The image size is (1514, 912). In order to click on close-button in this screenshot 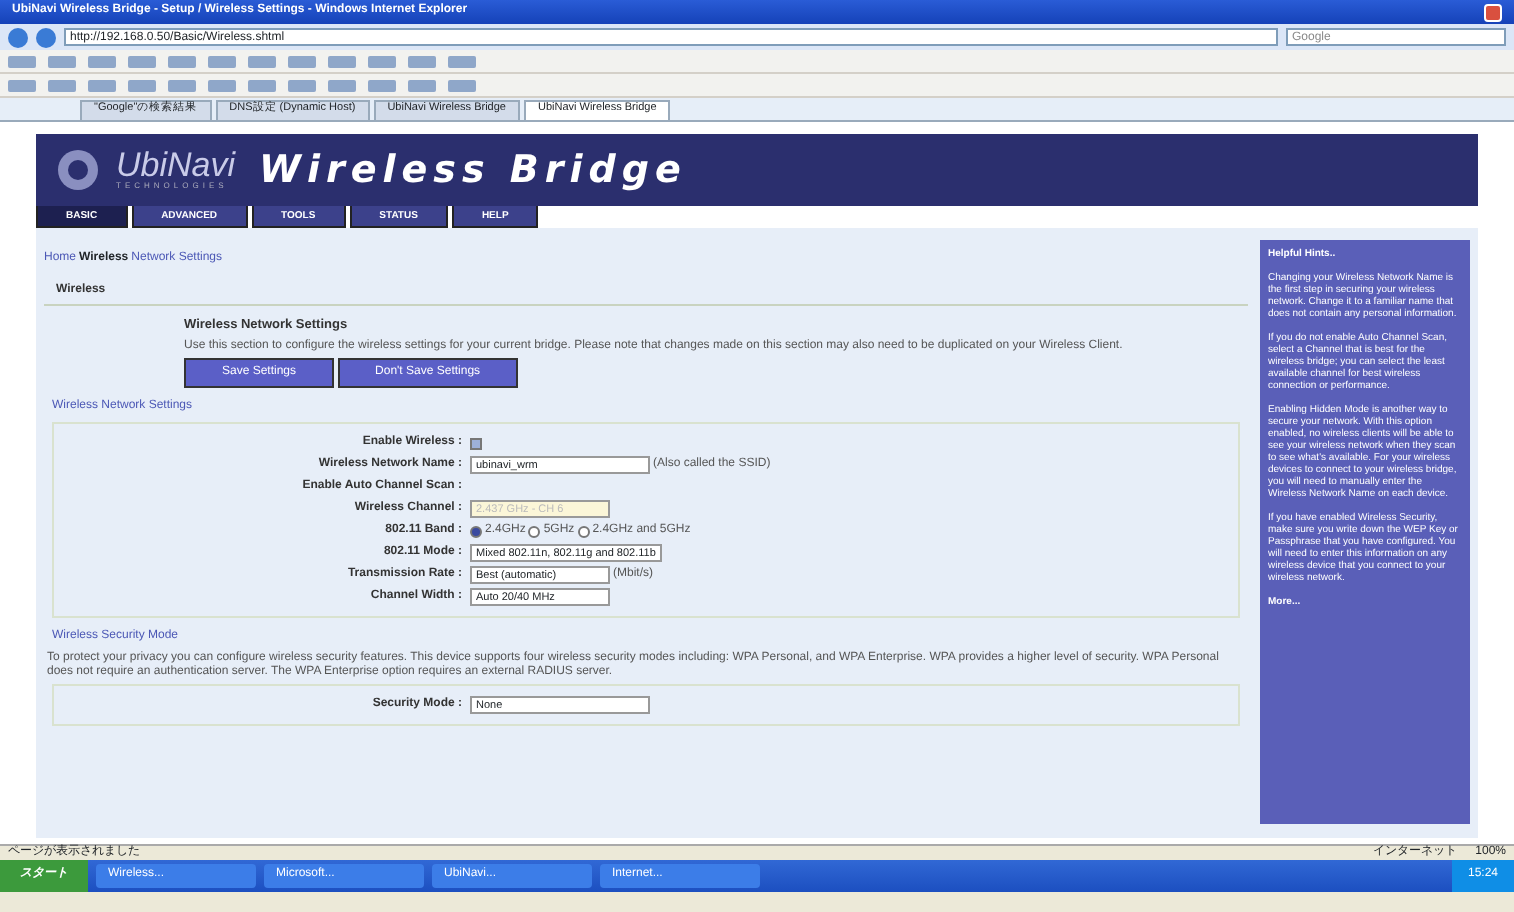, I will do `click(1493, 12)`.